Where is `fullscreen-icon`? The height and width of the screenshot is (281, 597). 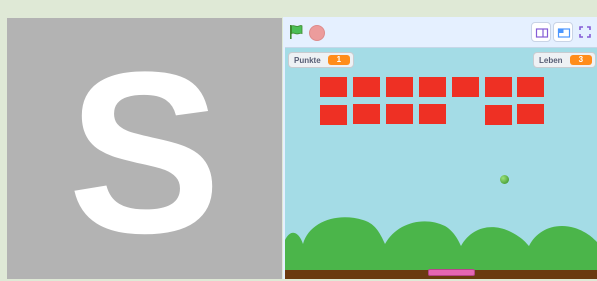 fullscreen-icon is located at coordinates (585, 32).